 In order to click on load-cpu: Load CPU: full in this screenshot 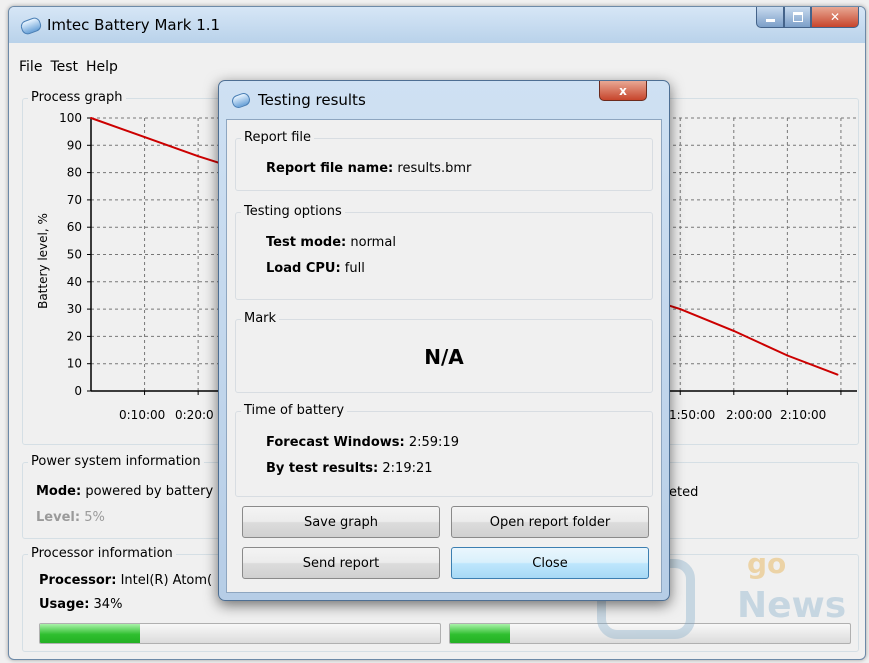, I will do `click(315, 268)`.